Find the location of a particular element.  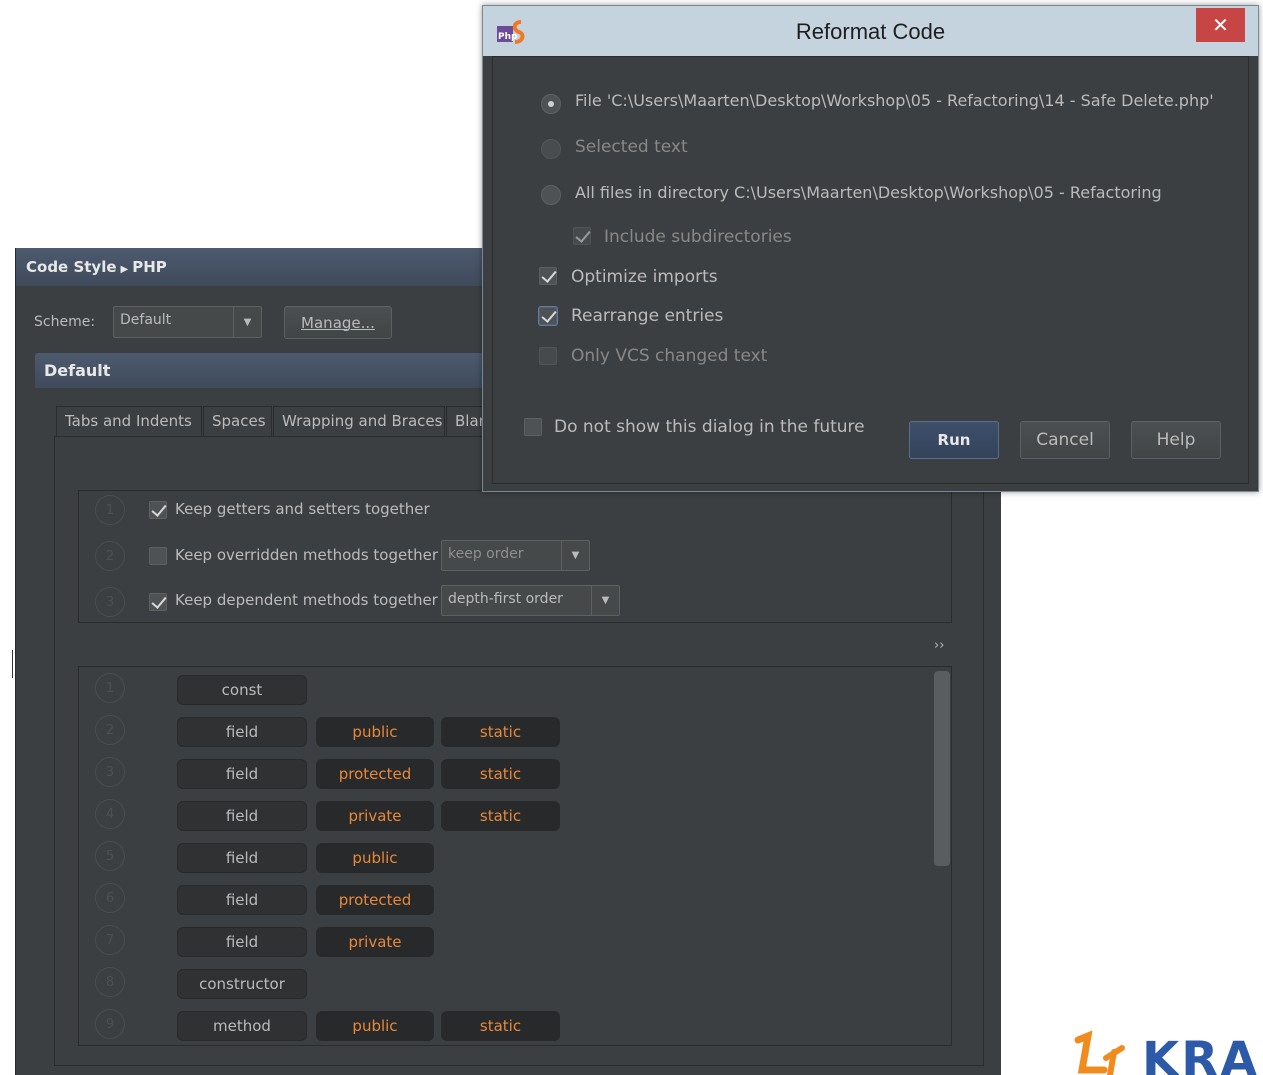

dependent-order-select: depth-first order ▼ is located at coordinates (530, 600).